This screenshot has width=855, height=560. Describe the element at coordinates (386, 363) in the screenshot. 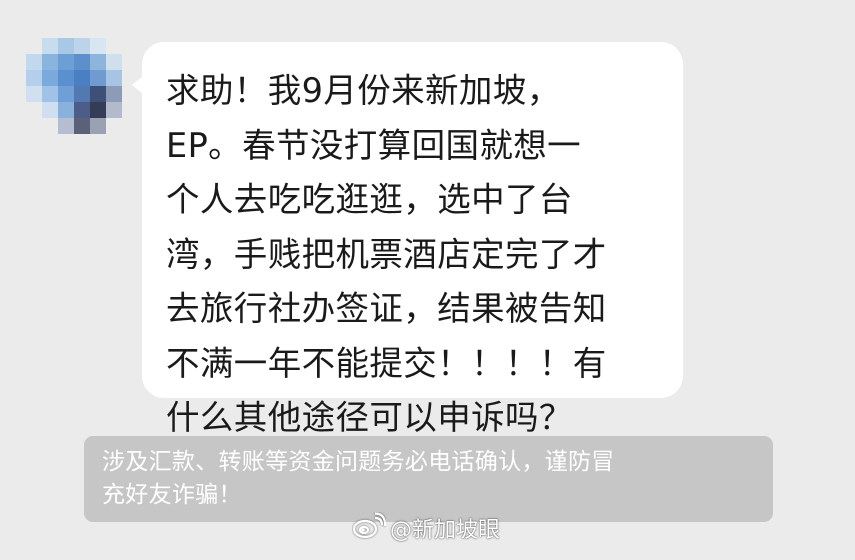

I see `message-line: 不满一年不能提交！！！！有` at that location.